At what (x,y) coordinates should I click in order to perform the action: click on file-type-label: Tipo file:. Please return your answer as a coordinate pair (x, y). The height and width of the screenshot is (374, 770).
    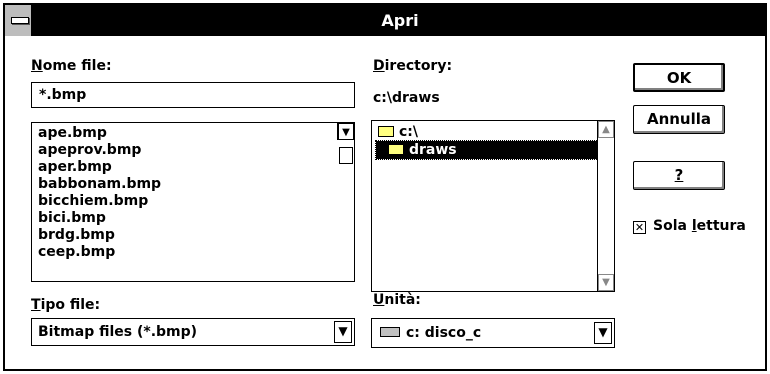
    Looking at the image, I should click on (66, 305).